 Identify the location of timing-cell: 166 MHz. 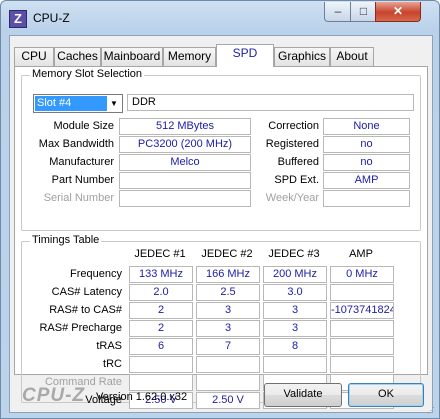
(228, 274).